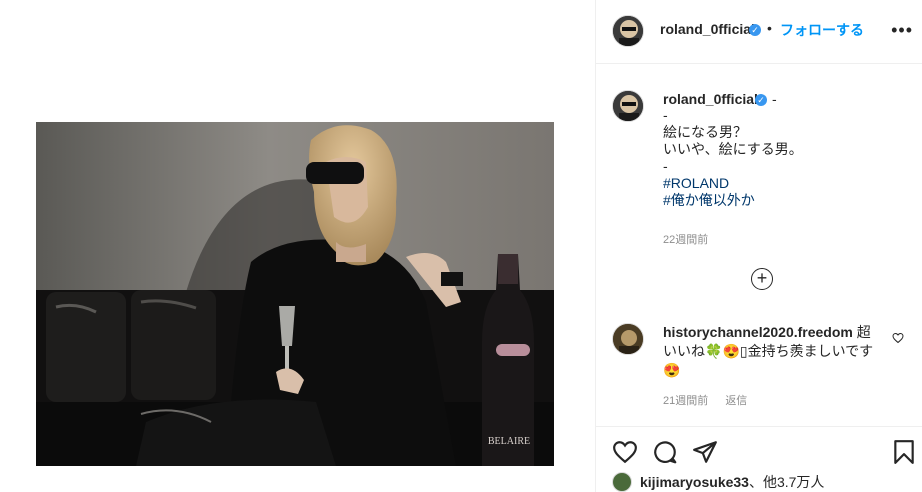 The height and width of the screenshot is (492, 922). Describe the element at coordinates (774, 99) in the screenshot. I see `caption-dash: -` at that location.